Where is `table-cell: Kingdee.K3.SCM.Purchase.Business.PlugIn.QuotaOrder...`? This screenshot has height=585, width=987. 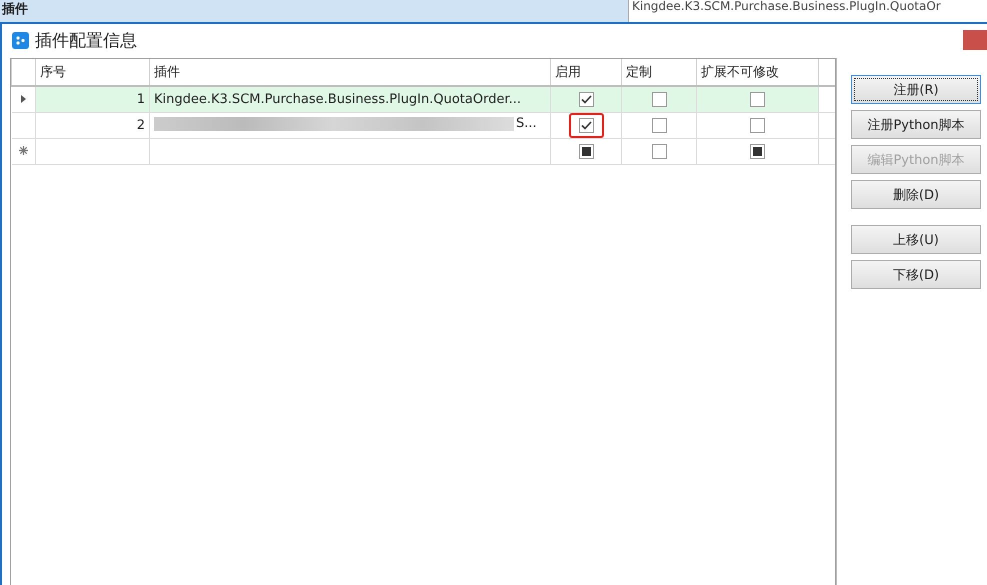
table-cell: Kingdee.K3.SCM.Purchase.Business.PlugIn.QuotaOrder... is located at coordinates (350, 99).